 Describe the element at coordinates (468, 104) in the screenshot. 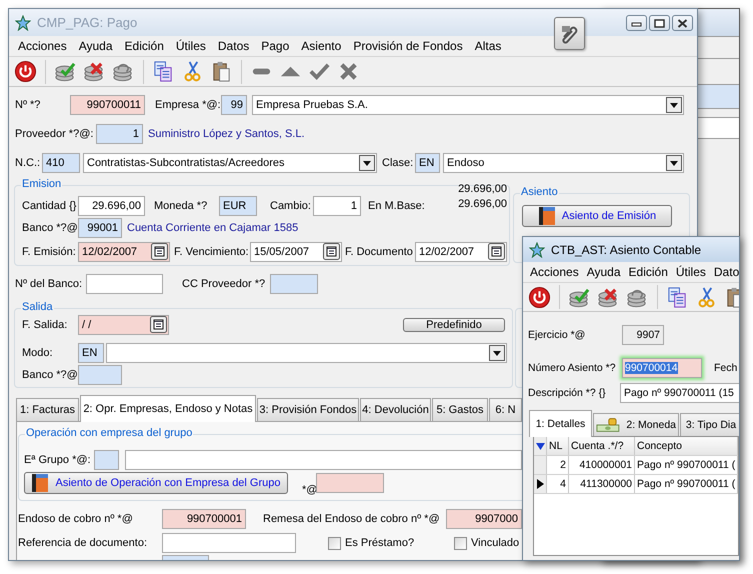

I see `dropdown-field: Empresa Pruebas S.A.` at that location.